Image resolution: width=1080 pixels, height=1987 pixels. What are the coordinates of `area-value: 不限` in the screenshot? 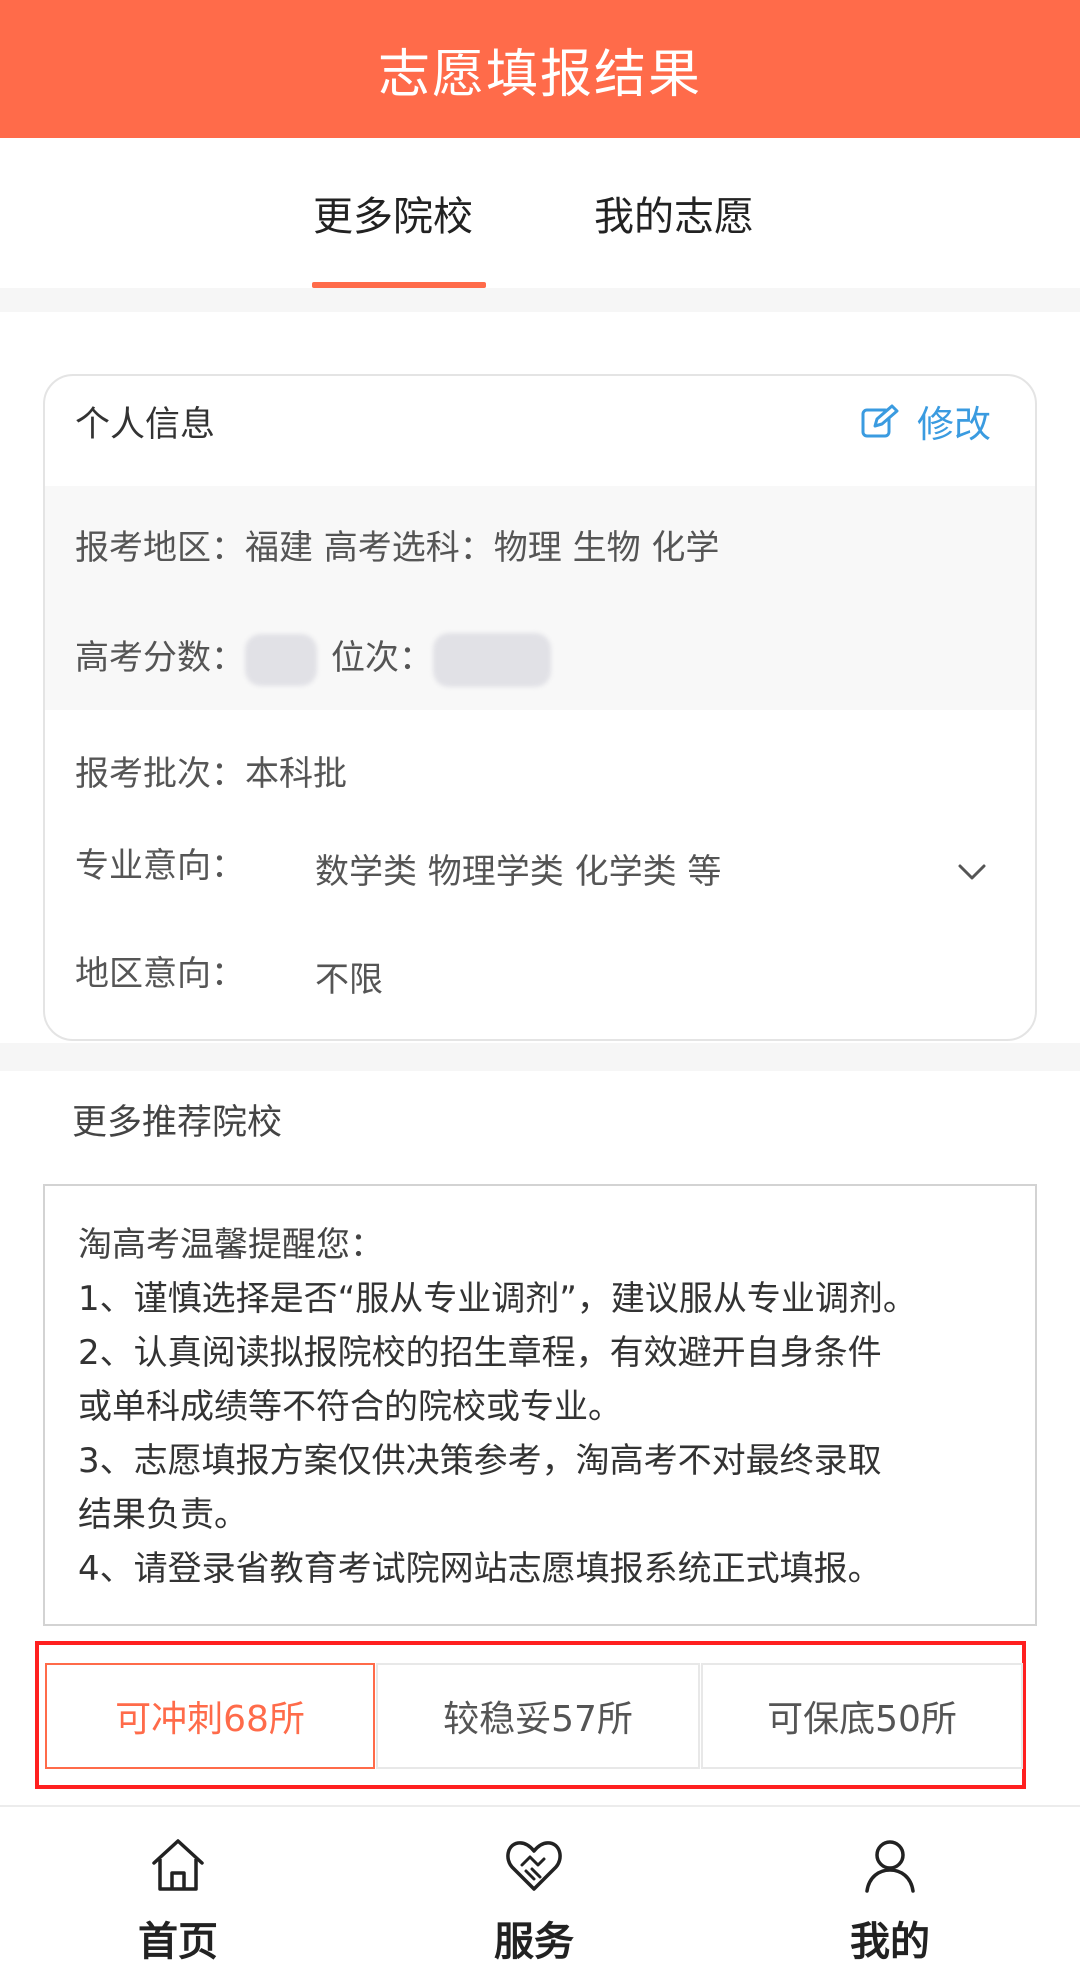 It's located at (349, 980).